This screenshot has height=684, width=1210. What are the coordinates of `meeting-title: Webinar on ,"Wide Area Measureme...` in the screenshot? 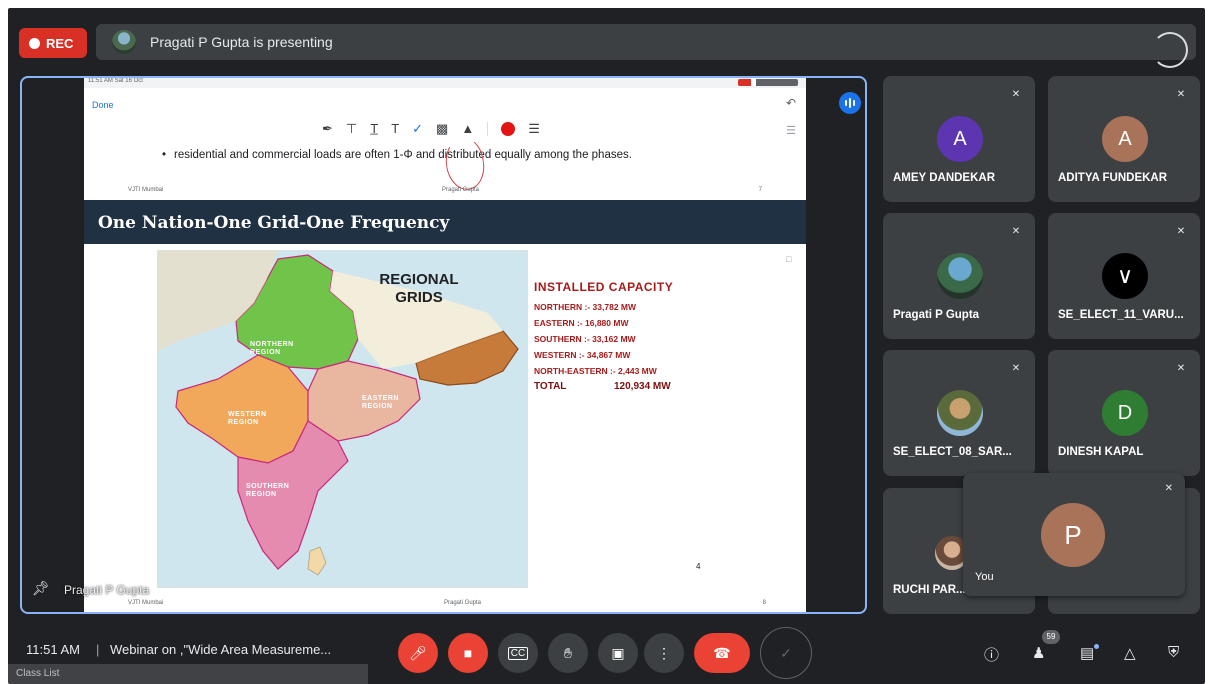 It's located at (220, 649).